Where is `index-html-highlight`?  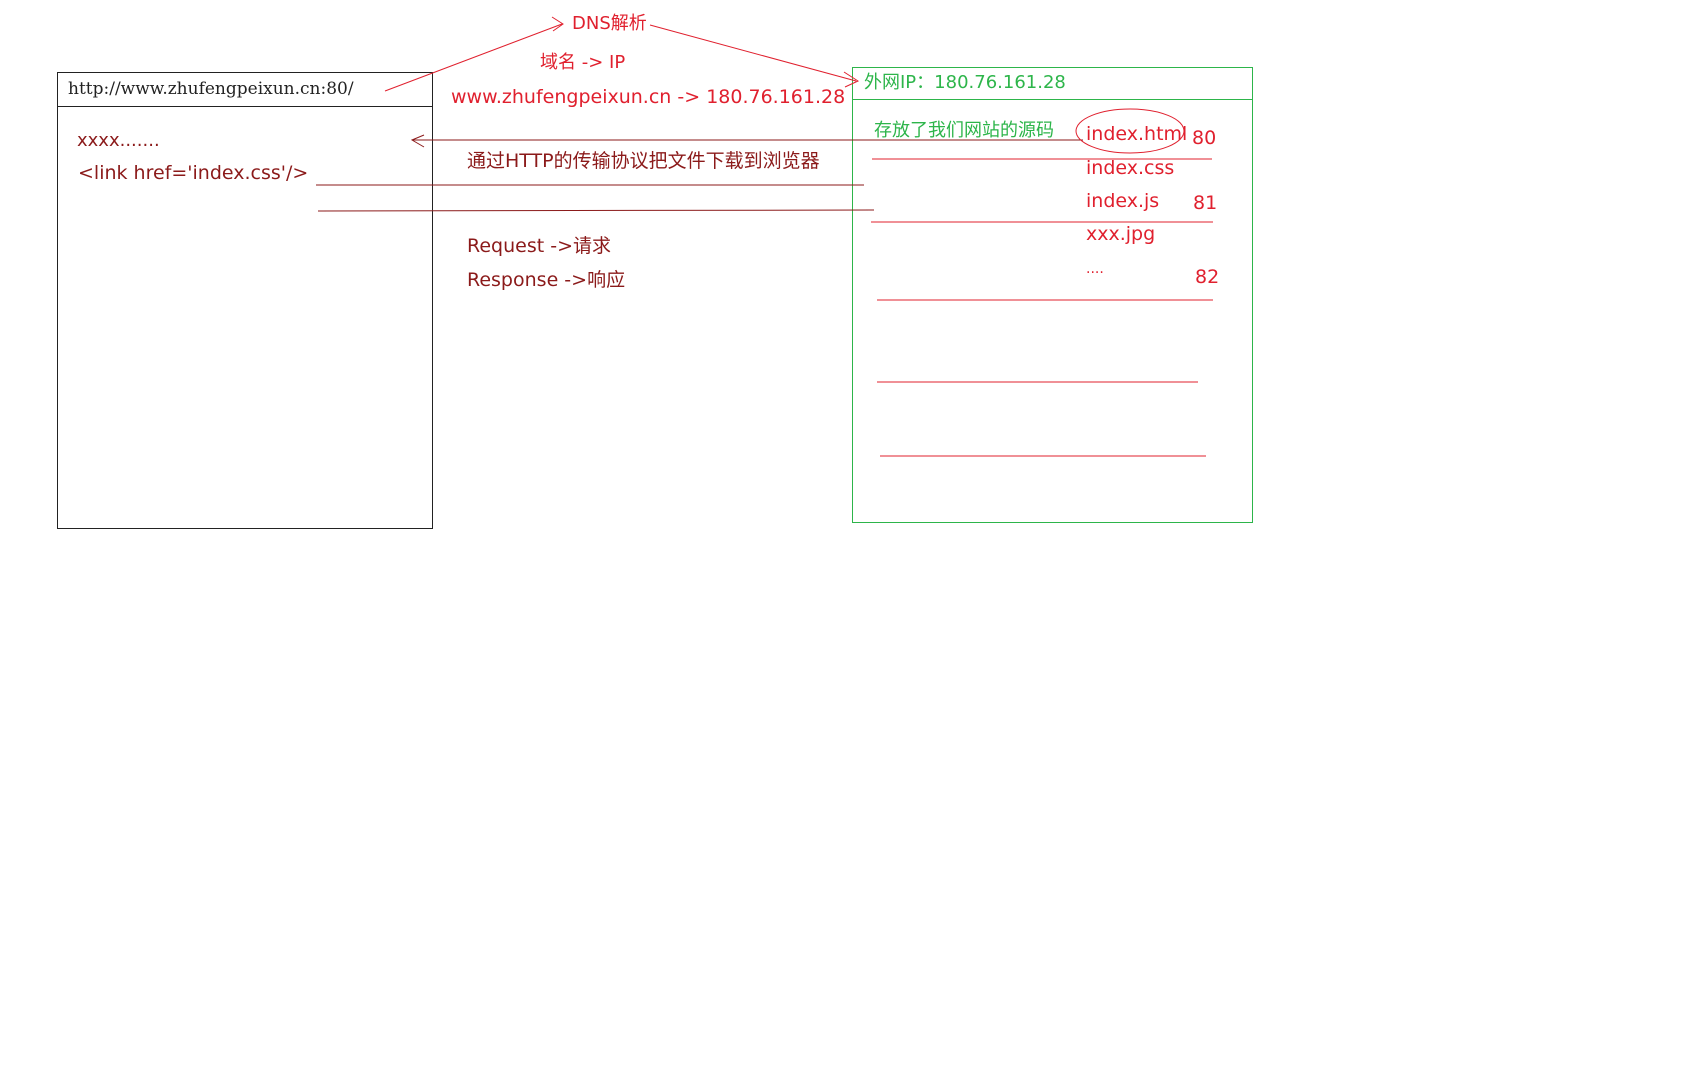
index-html-highlight is located at coordinates (1130, 131).